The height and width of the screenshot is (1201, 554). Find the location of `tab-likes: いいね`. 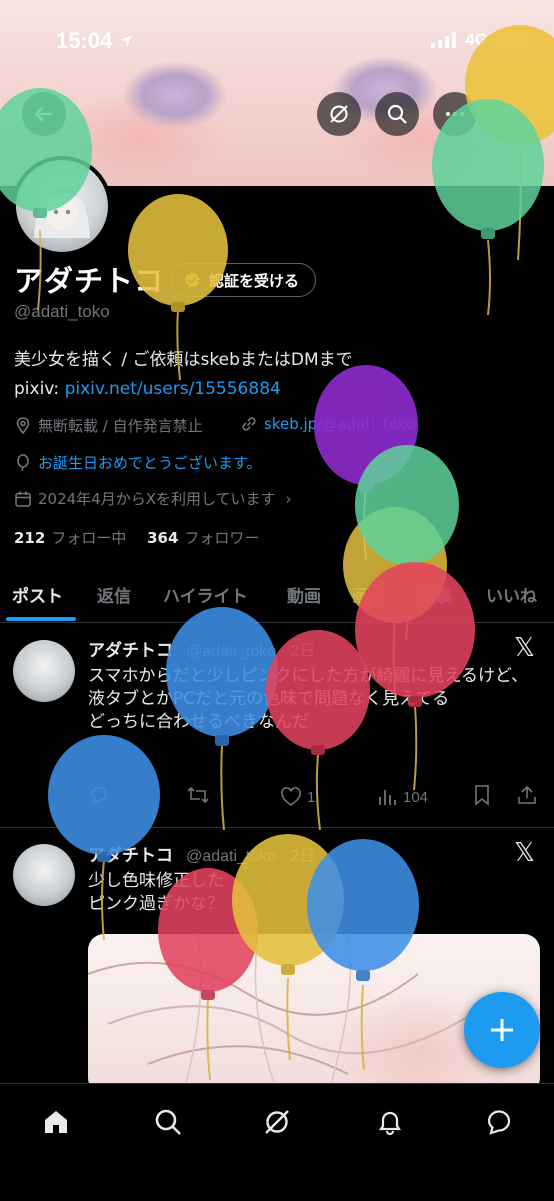

tab-likes: いいね is located at coordinates (511, 594).